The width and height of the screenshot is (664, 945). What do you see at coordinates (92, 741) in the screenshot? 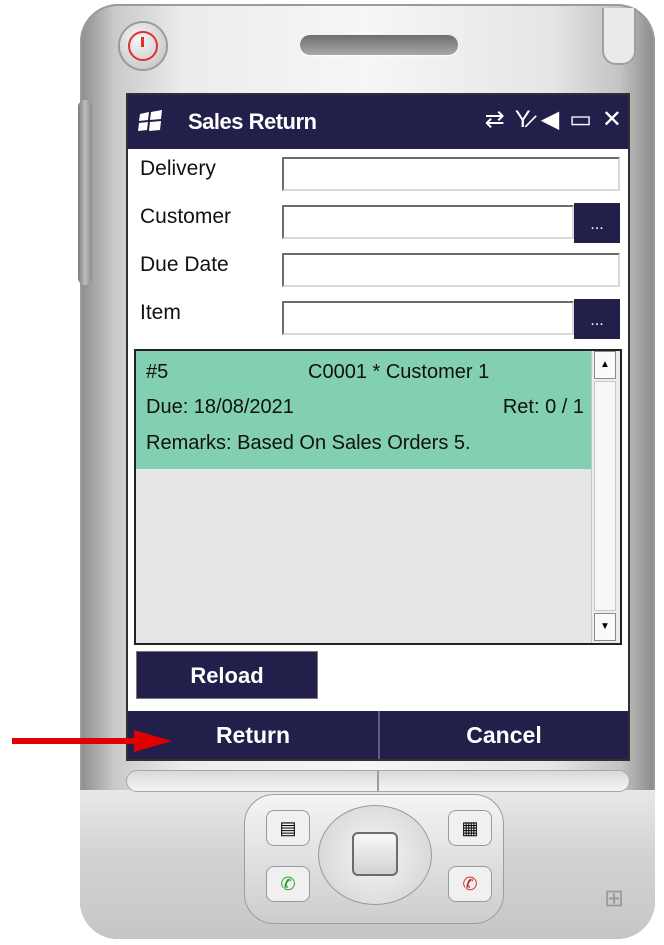
I see `arrow-icon` at bounding box center [92, 741].